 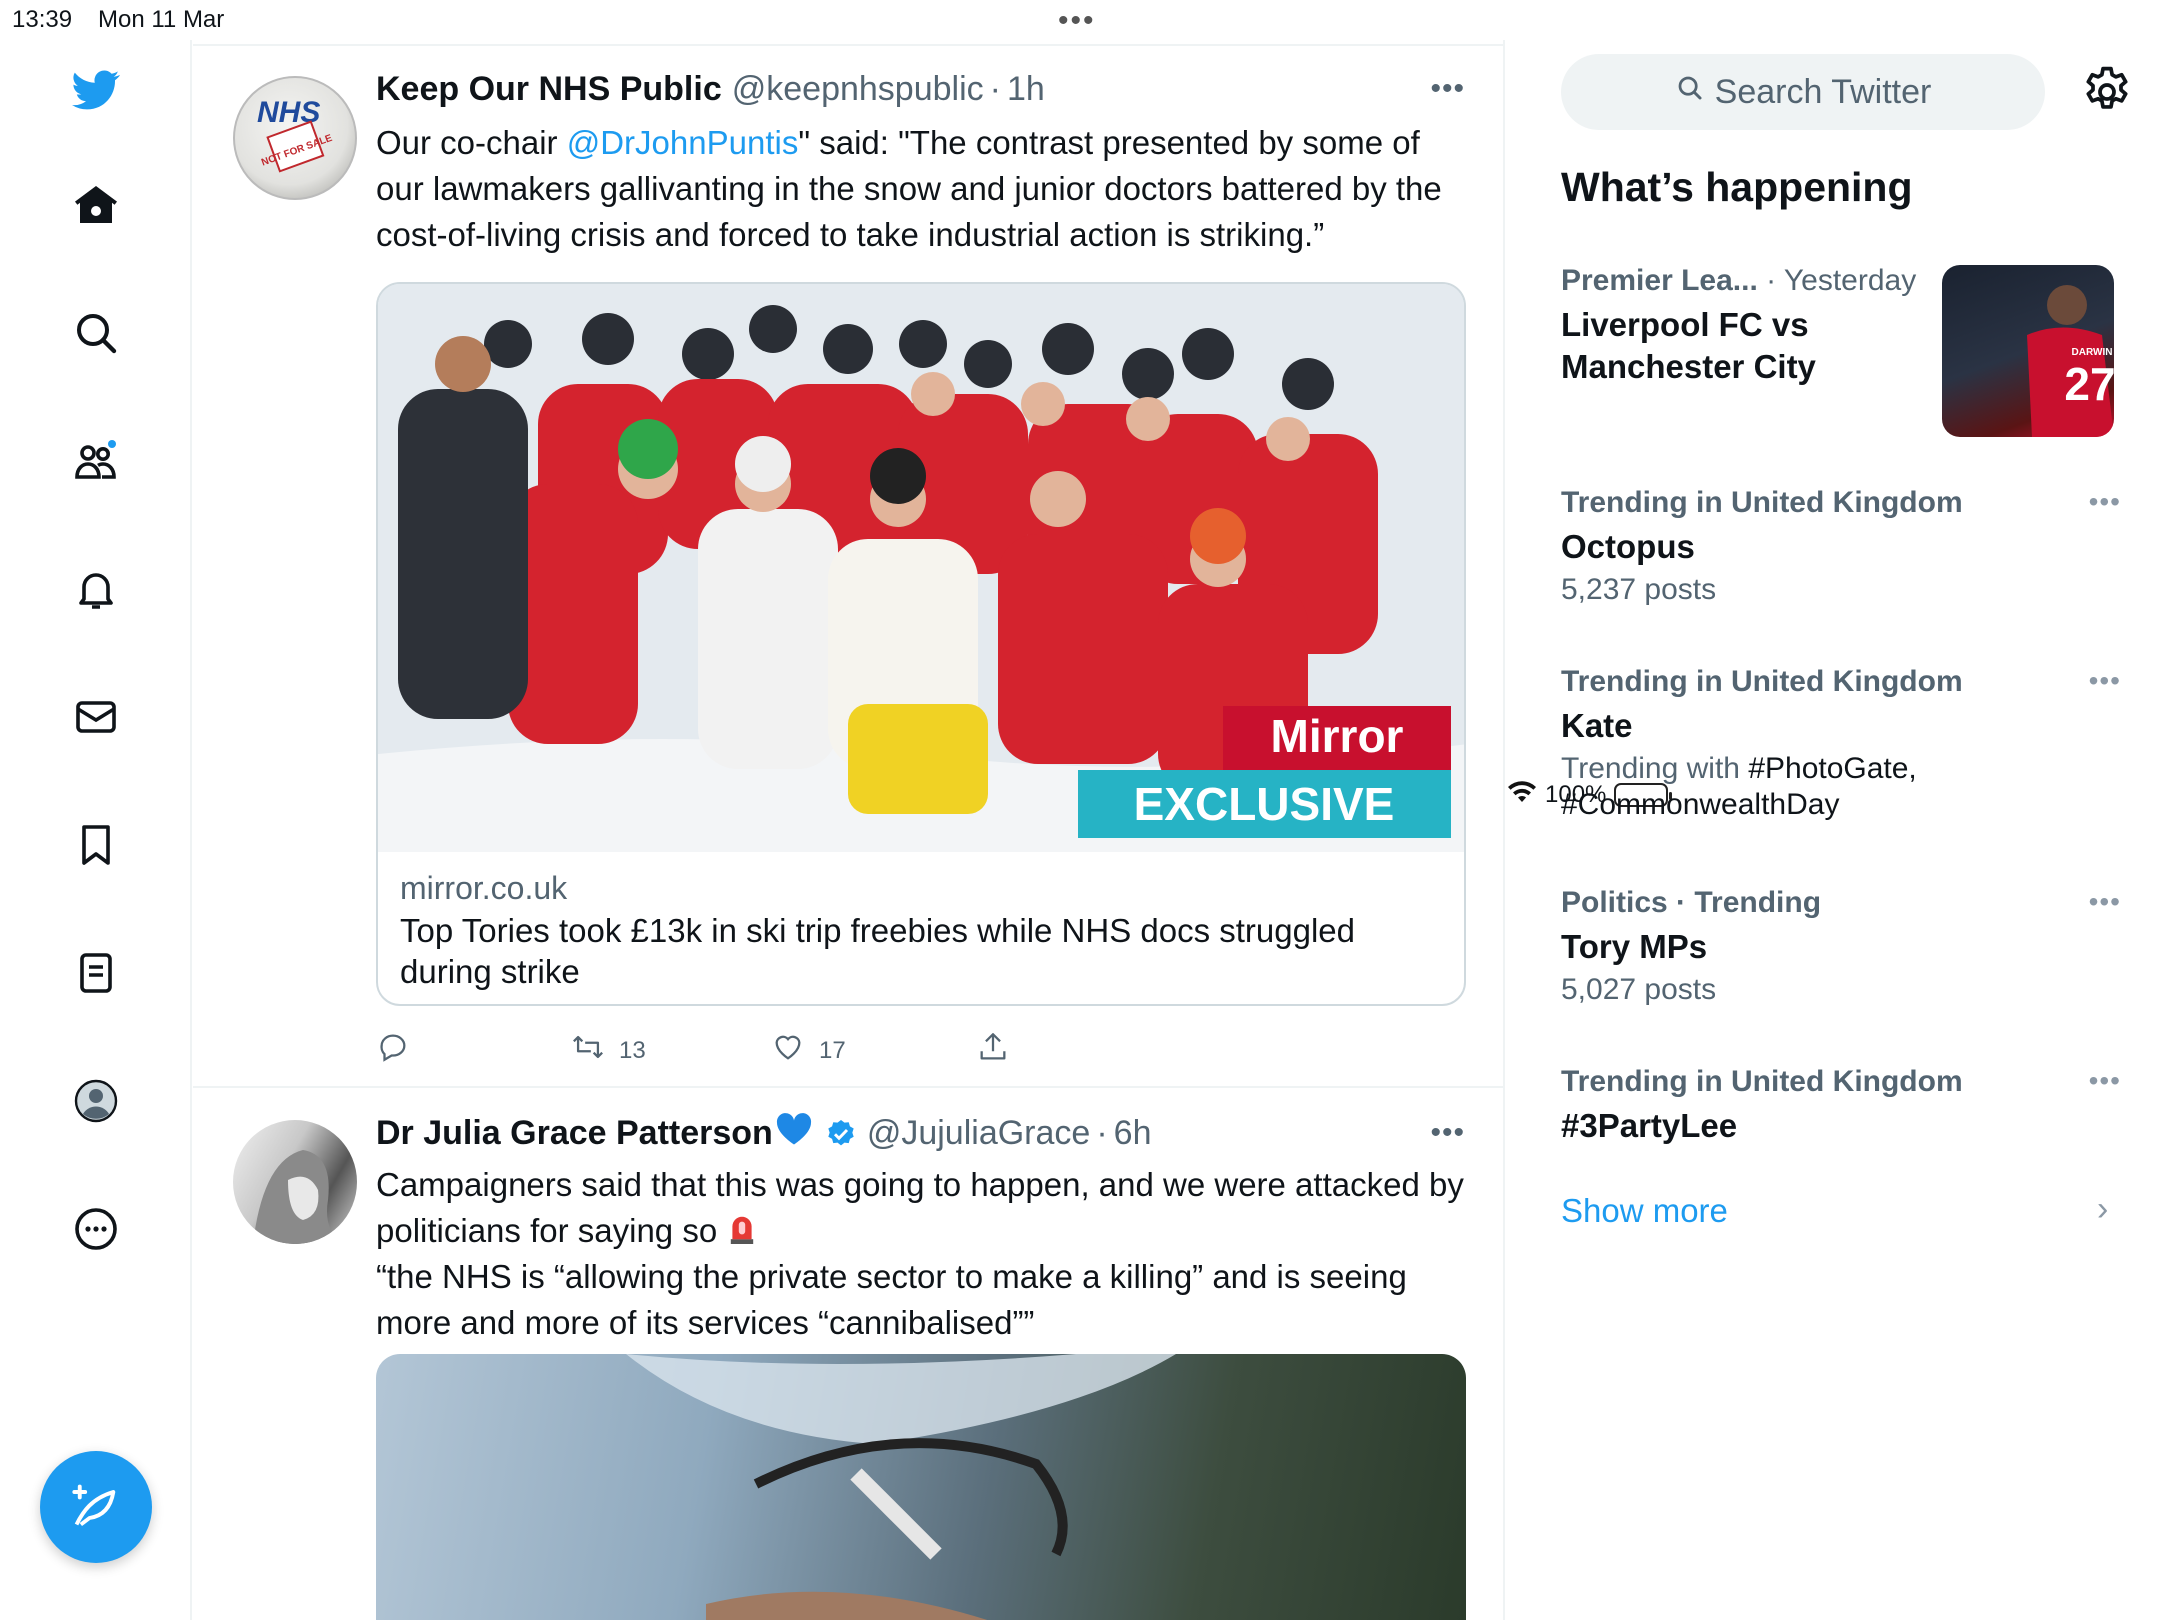 What do you see at coordinates (96, 973) in the screenshot?
I see `lists-icon` at bounding box center [96, 973].